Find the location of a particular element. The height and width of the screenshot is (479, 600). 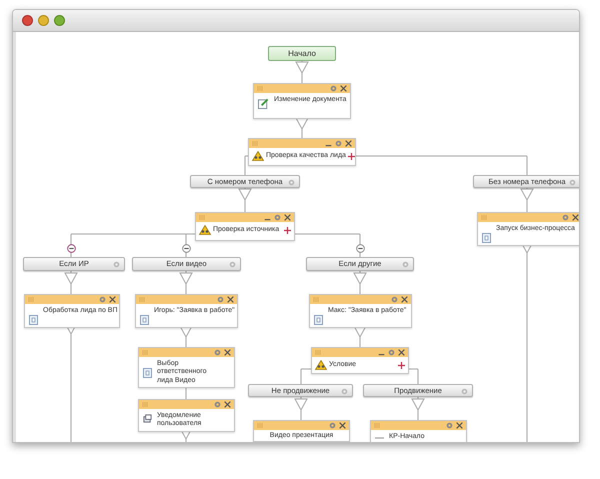

edit-document-icon is located at coordinates (263, 103).